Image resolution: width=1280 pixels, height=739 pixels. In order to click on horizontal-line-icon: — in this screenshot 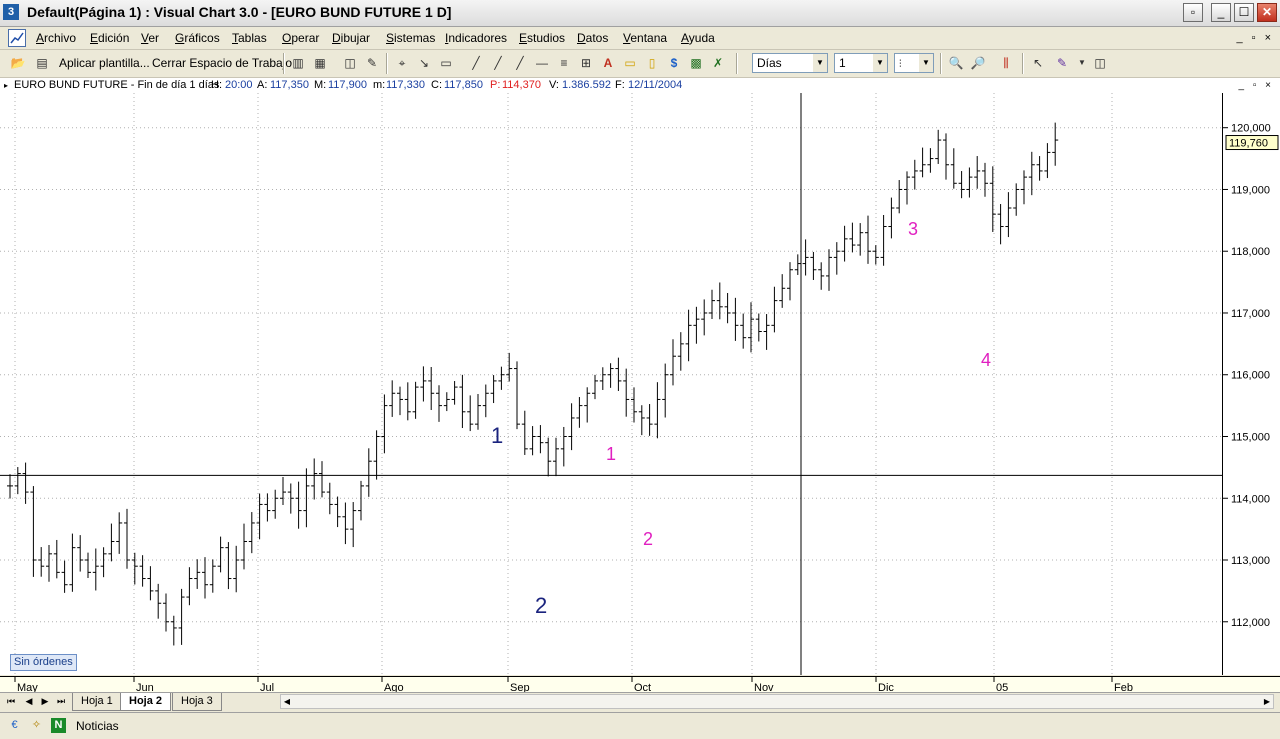, I will do `click(542, 63)`.